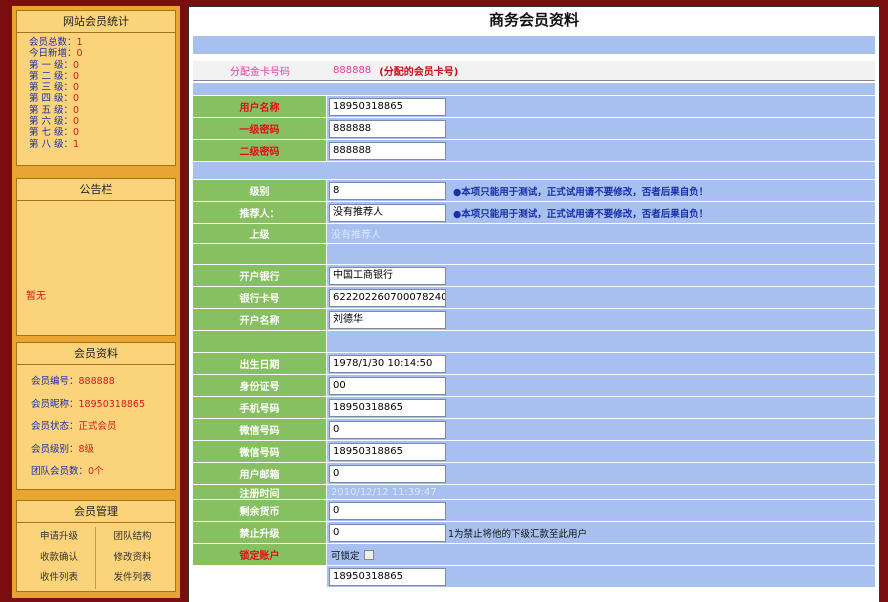  What do you see at coordinates (132, 537) in the screenshot?
I see `link-team-structure: 团队结构` at bounding box center [132, 537].